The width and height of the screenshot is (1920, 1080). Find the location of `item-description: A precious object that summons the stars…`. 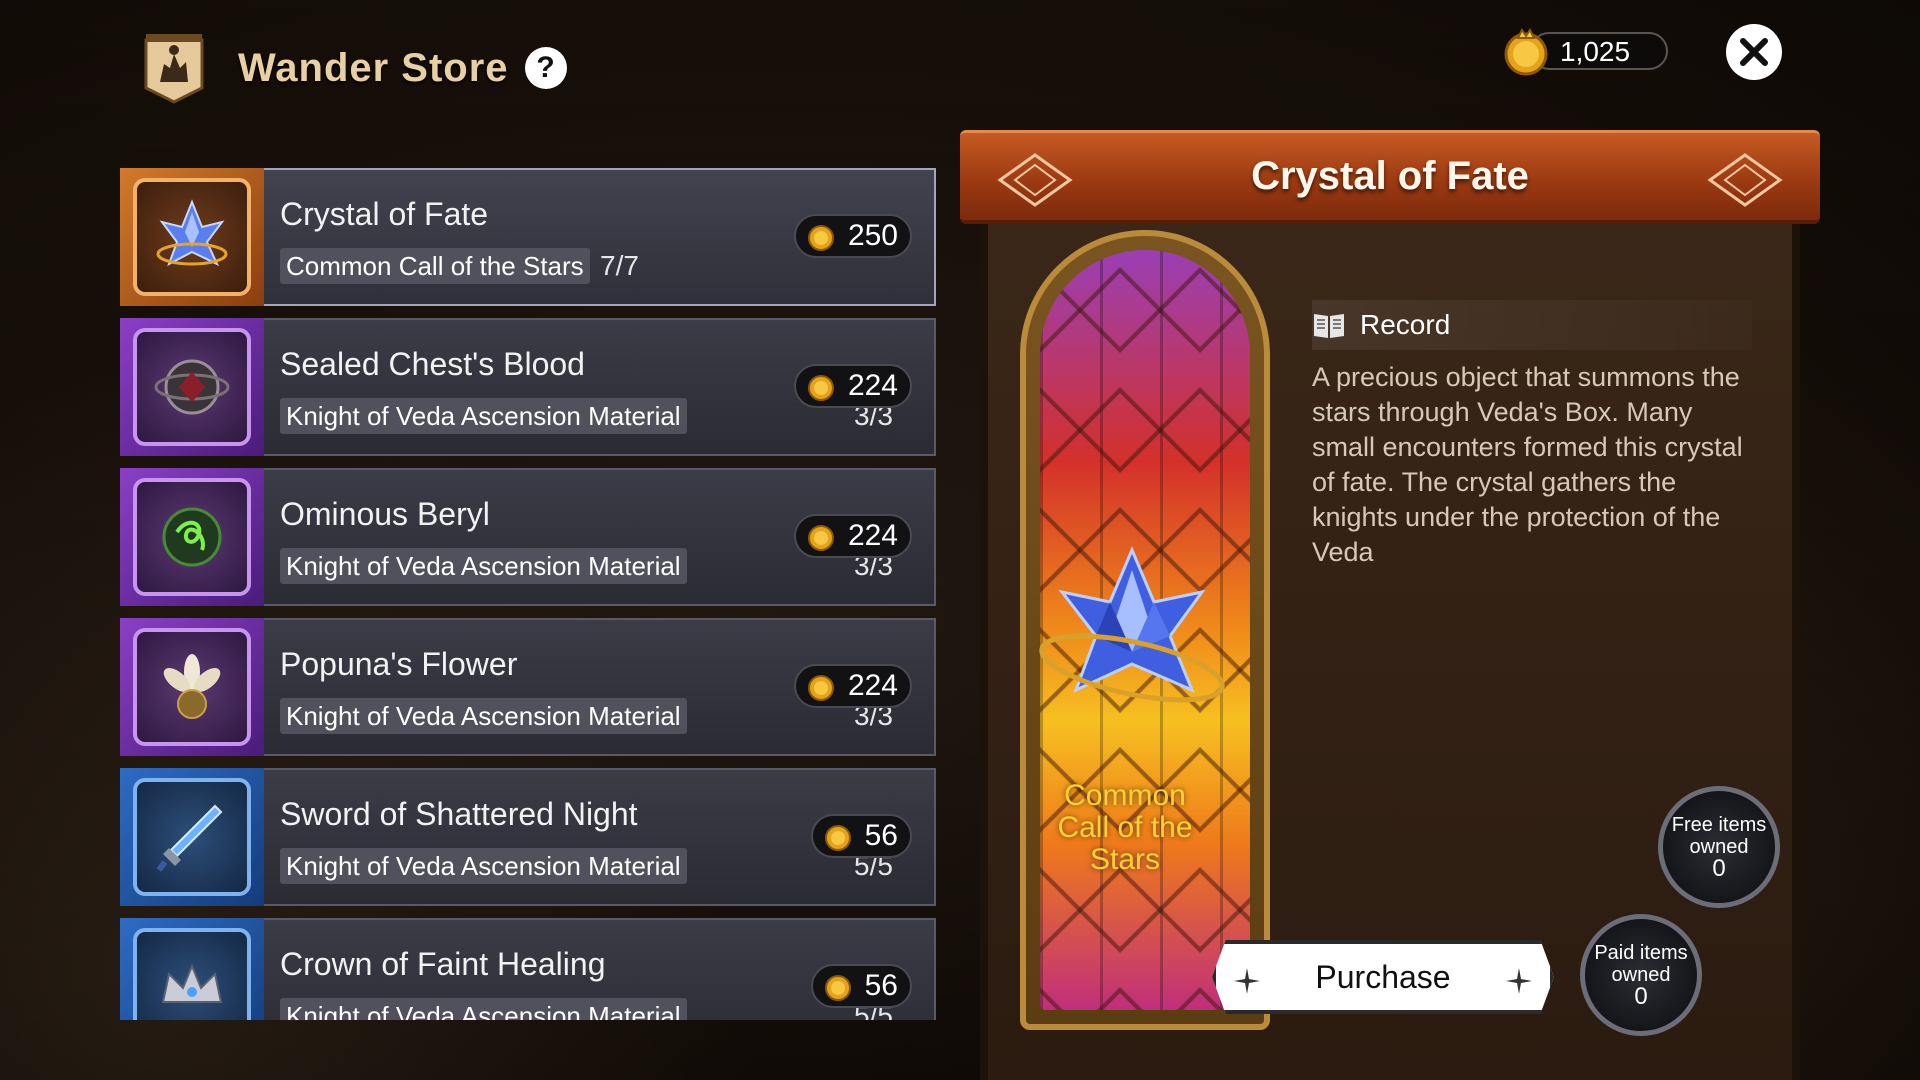

item-description: A precious object that summons the stars… is located at coordinates (1527, 464).